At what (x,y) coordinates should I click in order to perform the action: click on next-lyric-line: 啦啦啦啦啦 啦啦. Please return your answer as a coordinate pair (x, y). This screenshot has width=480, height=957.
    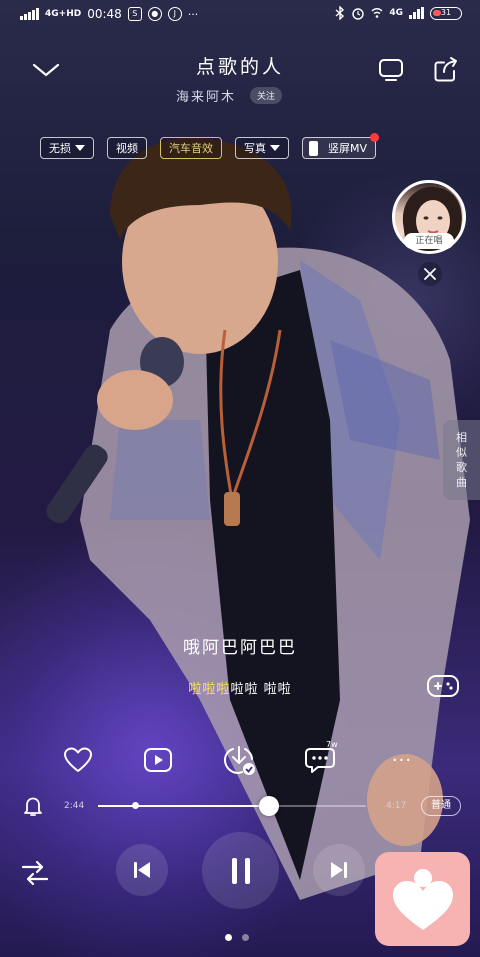
    Looking at the image, I should click on (240, 687).